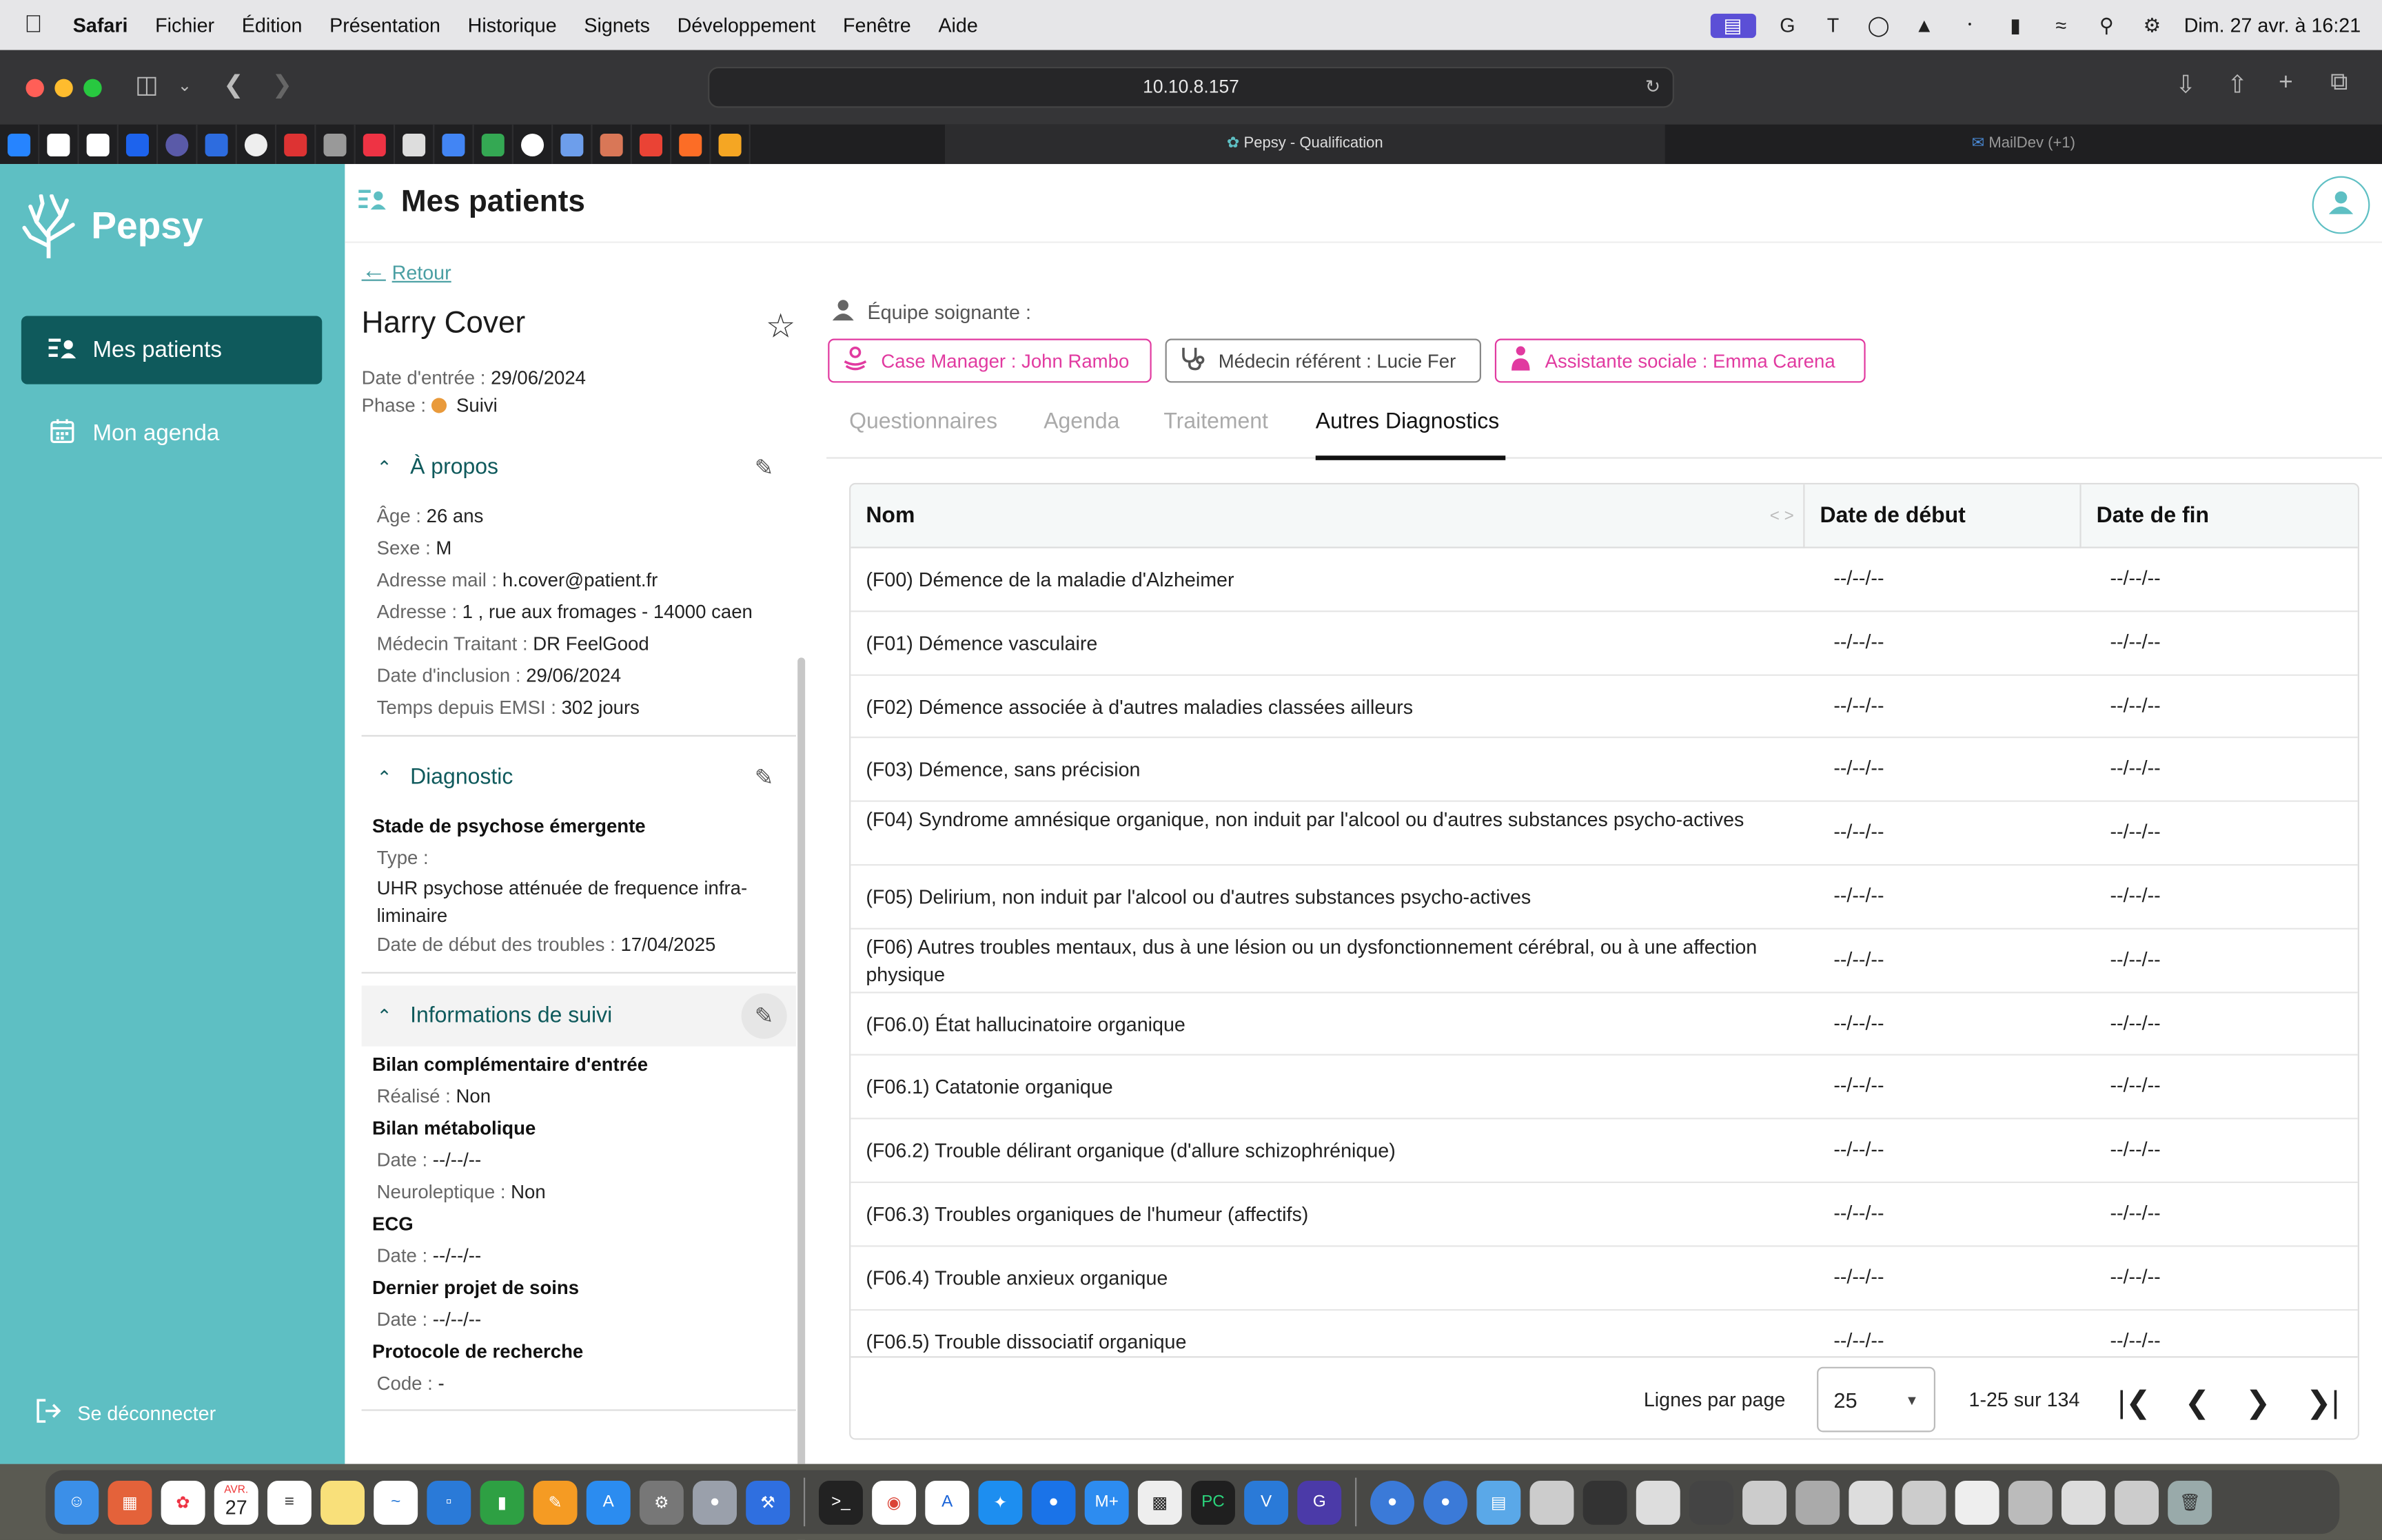 The width and height of the screenshot is (2382, 1540). What do you see at coordinates (396, 1501) in the screenshot?
I see `freeform-icon: ~` at bounding box center [396, 1501].